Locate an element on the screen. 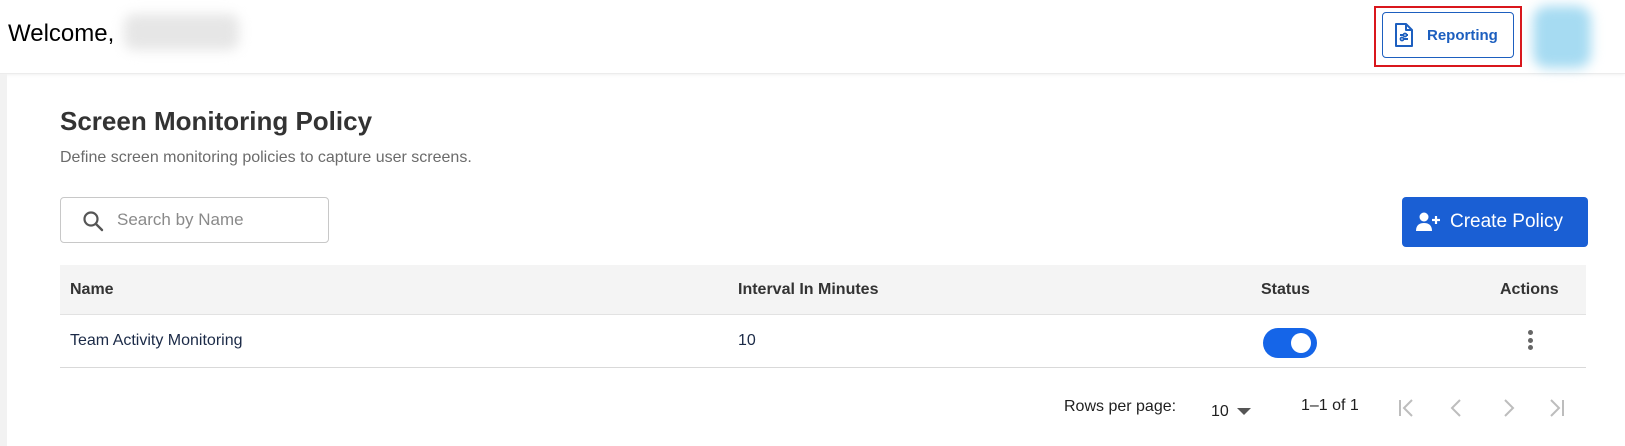 Image resolution: width=1625 pixels, height=446 pixels. last-page-icon is located at coordinates (1557, 408).